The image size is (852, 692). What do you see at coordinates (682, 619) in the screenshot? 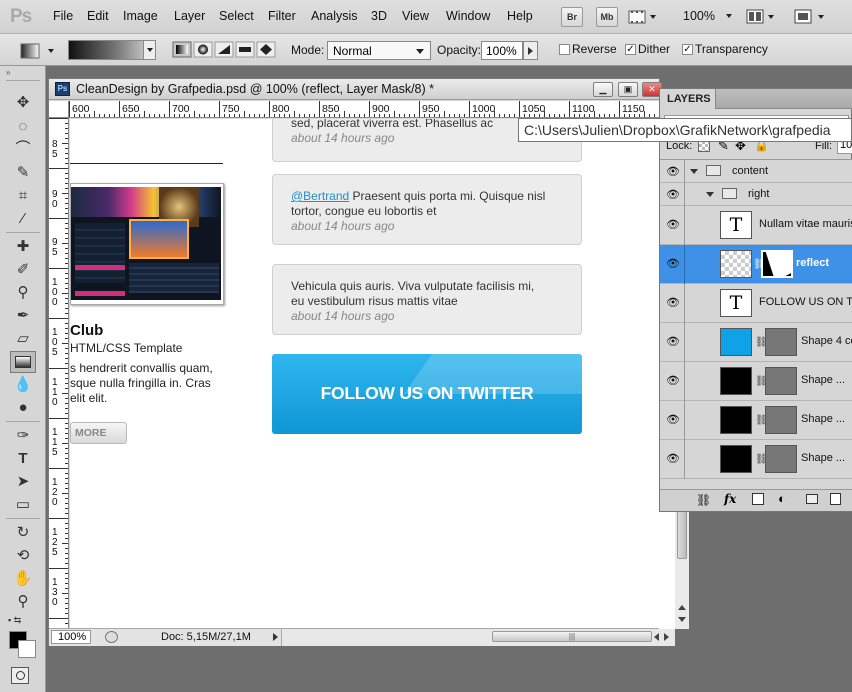
I see `scroll-down-icon` at bounding box center [682, 619].